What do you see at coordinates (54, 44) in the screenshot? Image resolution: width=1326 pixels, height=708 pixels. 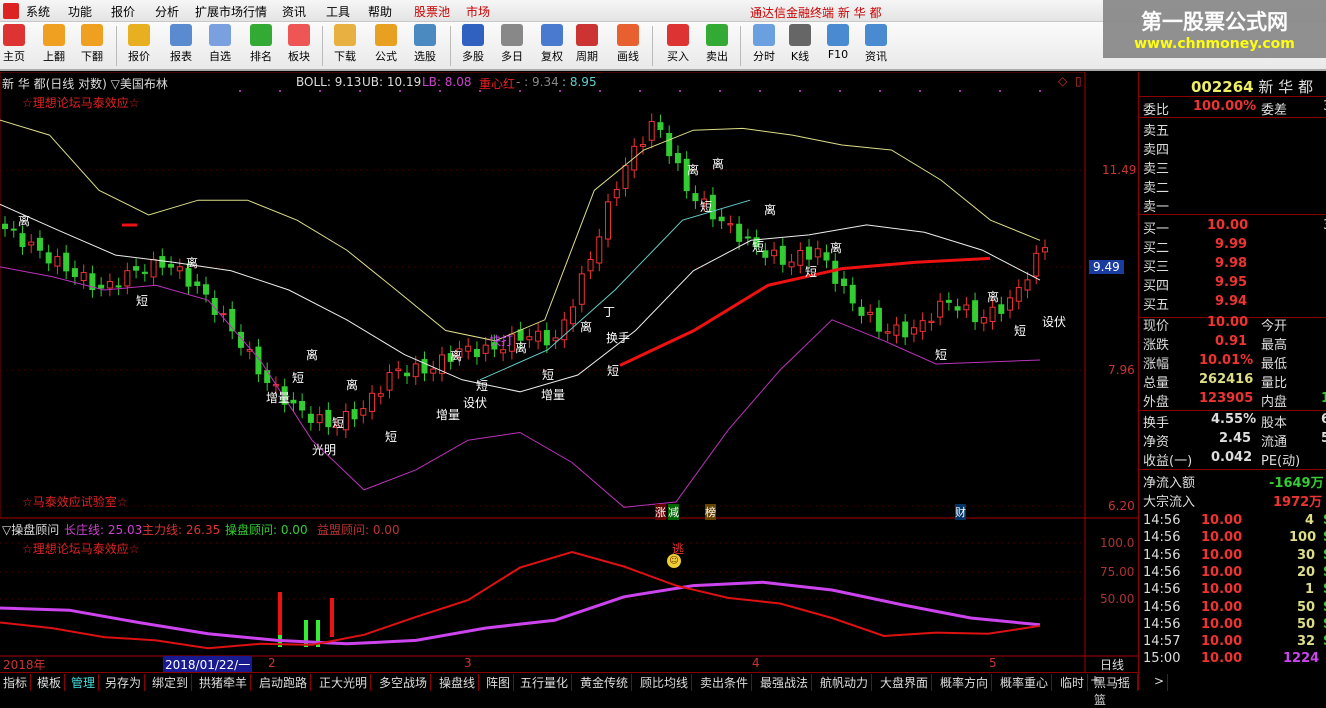 I see `toolbar-arrow-up-button: 上翻` at bounding box center [54, 44].